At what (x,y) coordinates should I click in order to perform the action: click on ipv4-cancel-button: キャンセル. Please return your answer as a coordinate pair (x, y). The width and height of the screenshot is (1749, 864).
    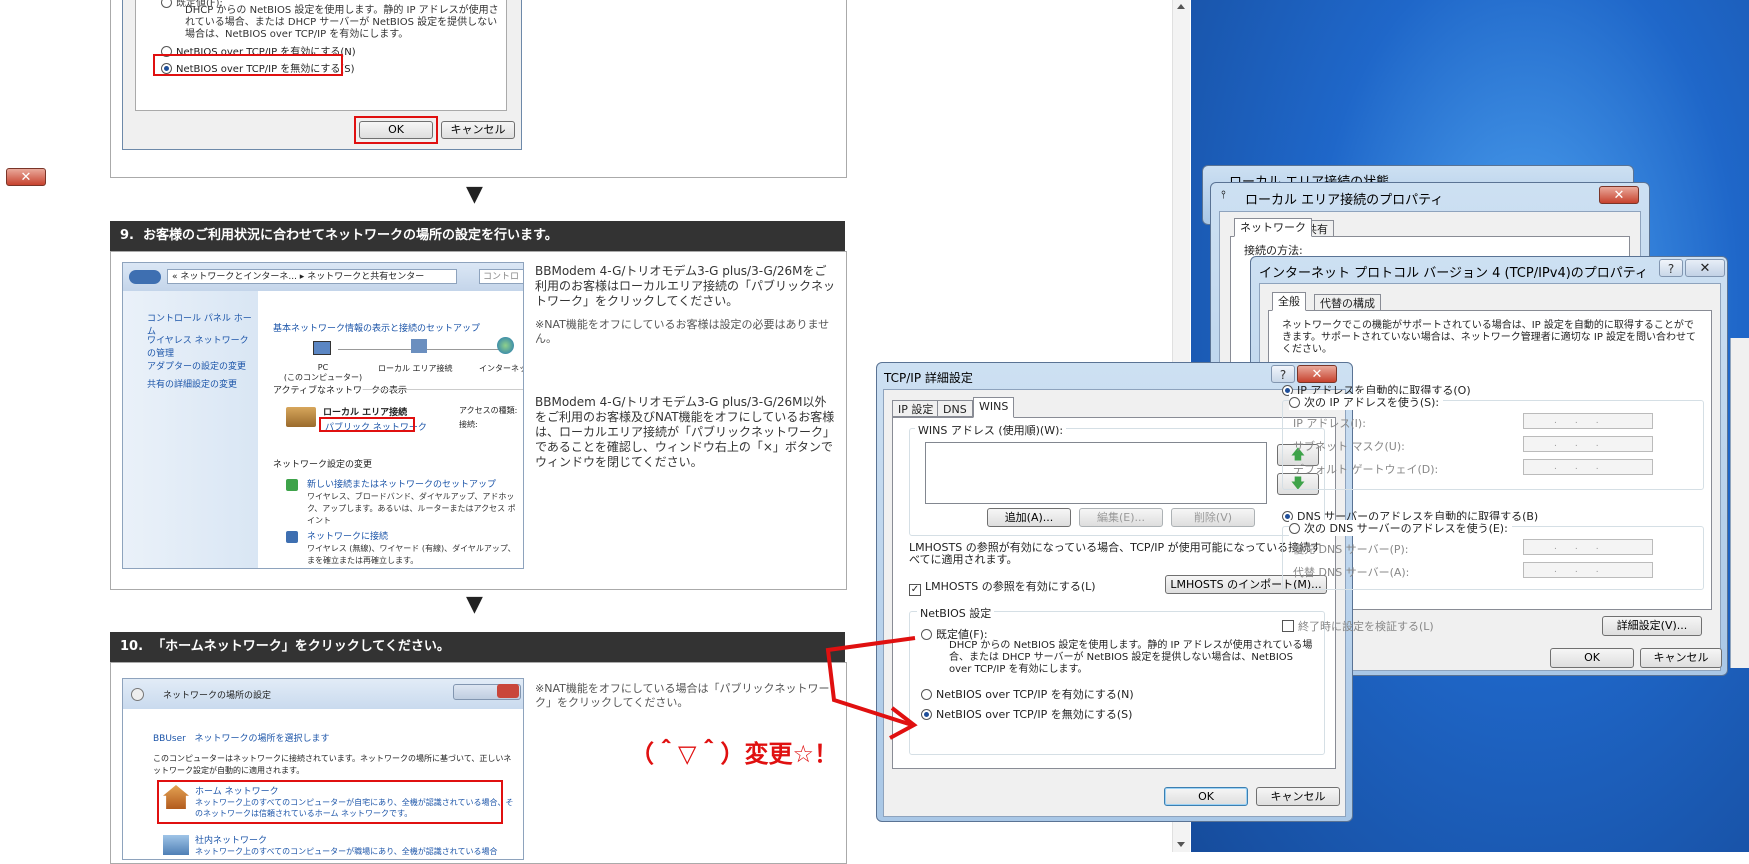
    Looking at the image, I should click on (1681, 658).